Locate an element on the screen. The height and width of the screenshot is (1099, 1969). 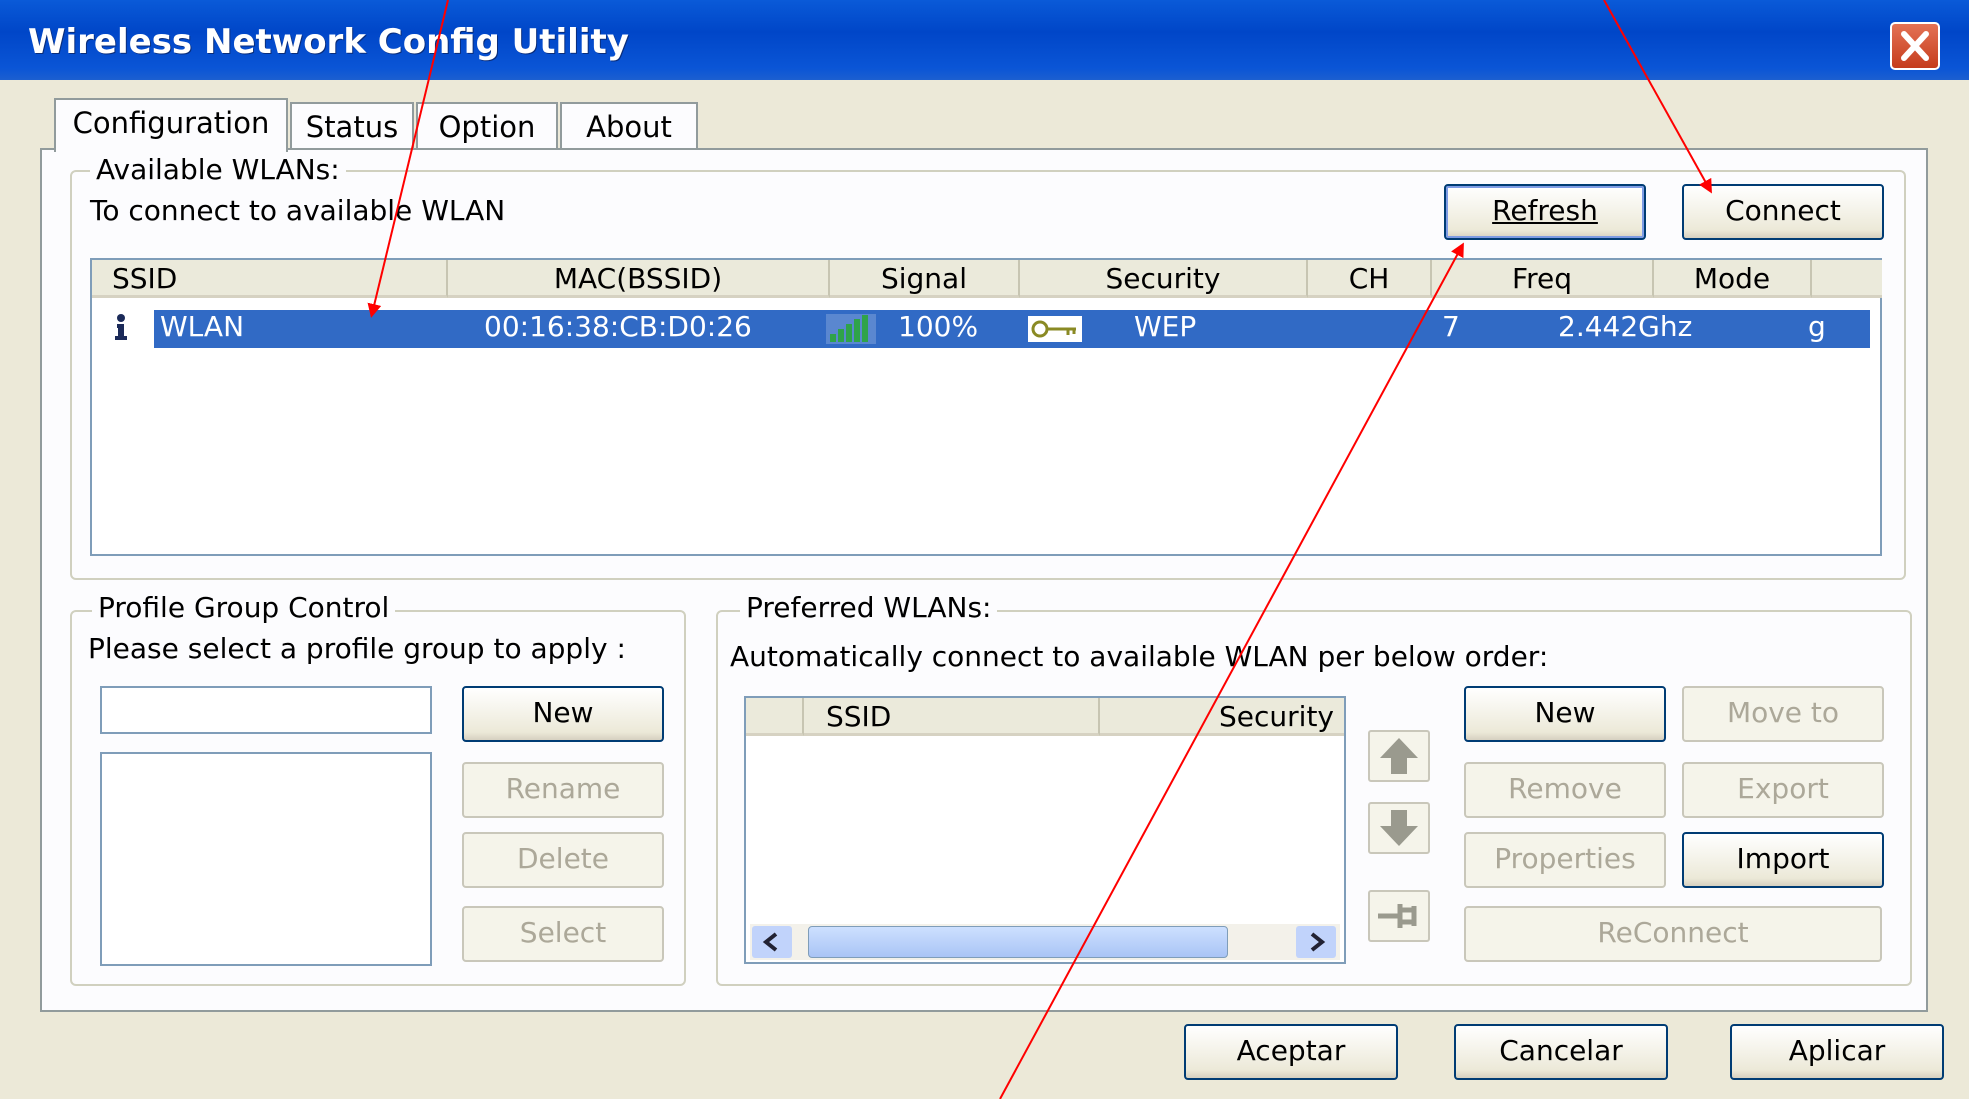
annotation-arrow-wlan-row is located at coordinates (408, 159).